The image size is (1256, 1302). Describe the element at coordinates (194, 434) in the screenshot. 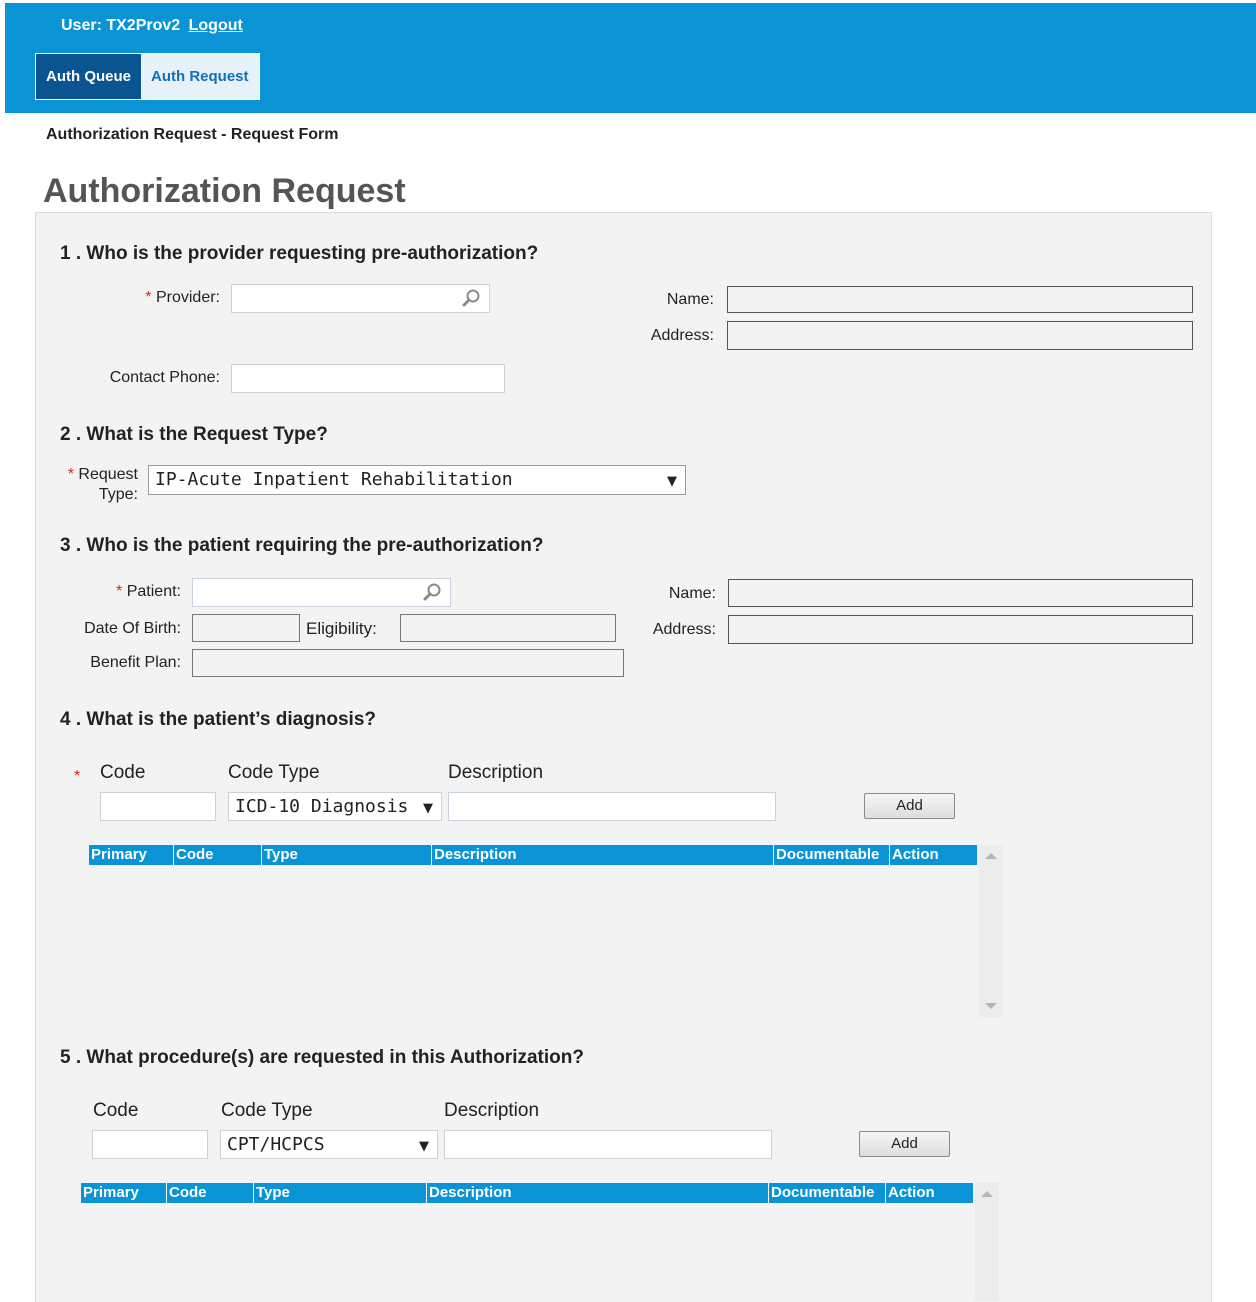

I see `section-2-title: 2 . What is the Request Type?` at that location.